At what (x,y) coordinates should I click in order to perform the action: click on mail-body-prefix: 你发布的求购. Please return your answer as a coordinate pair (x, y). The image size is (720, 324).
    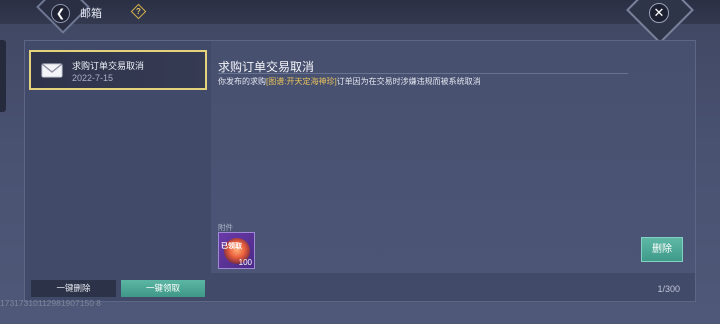
    Looking at the image, I should click on (242, 81).